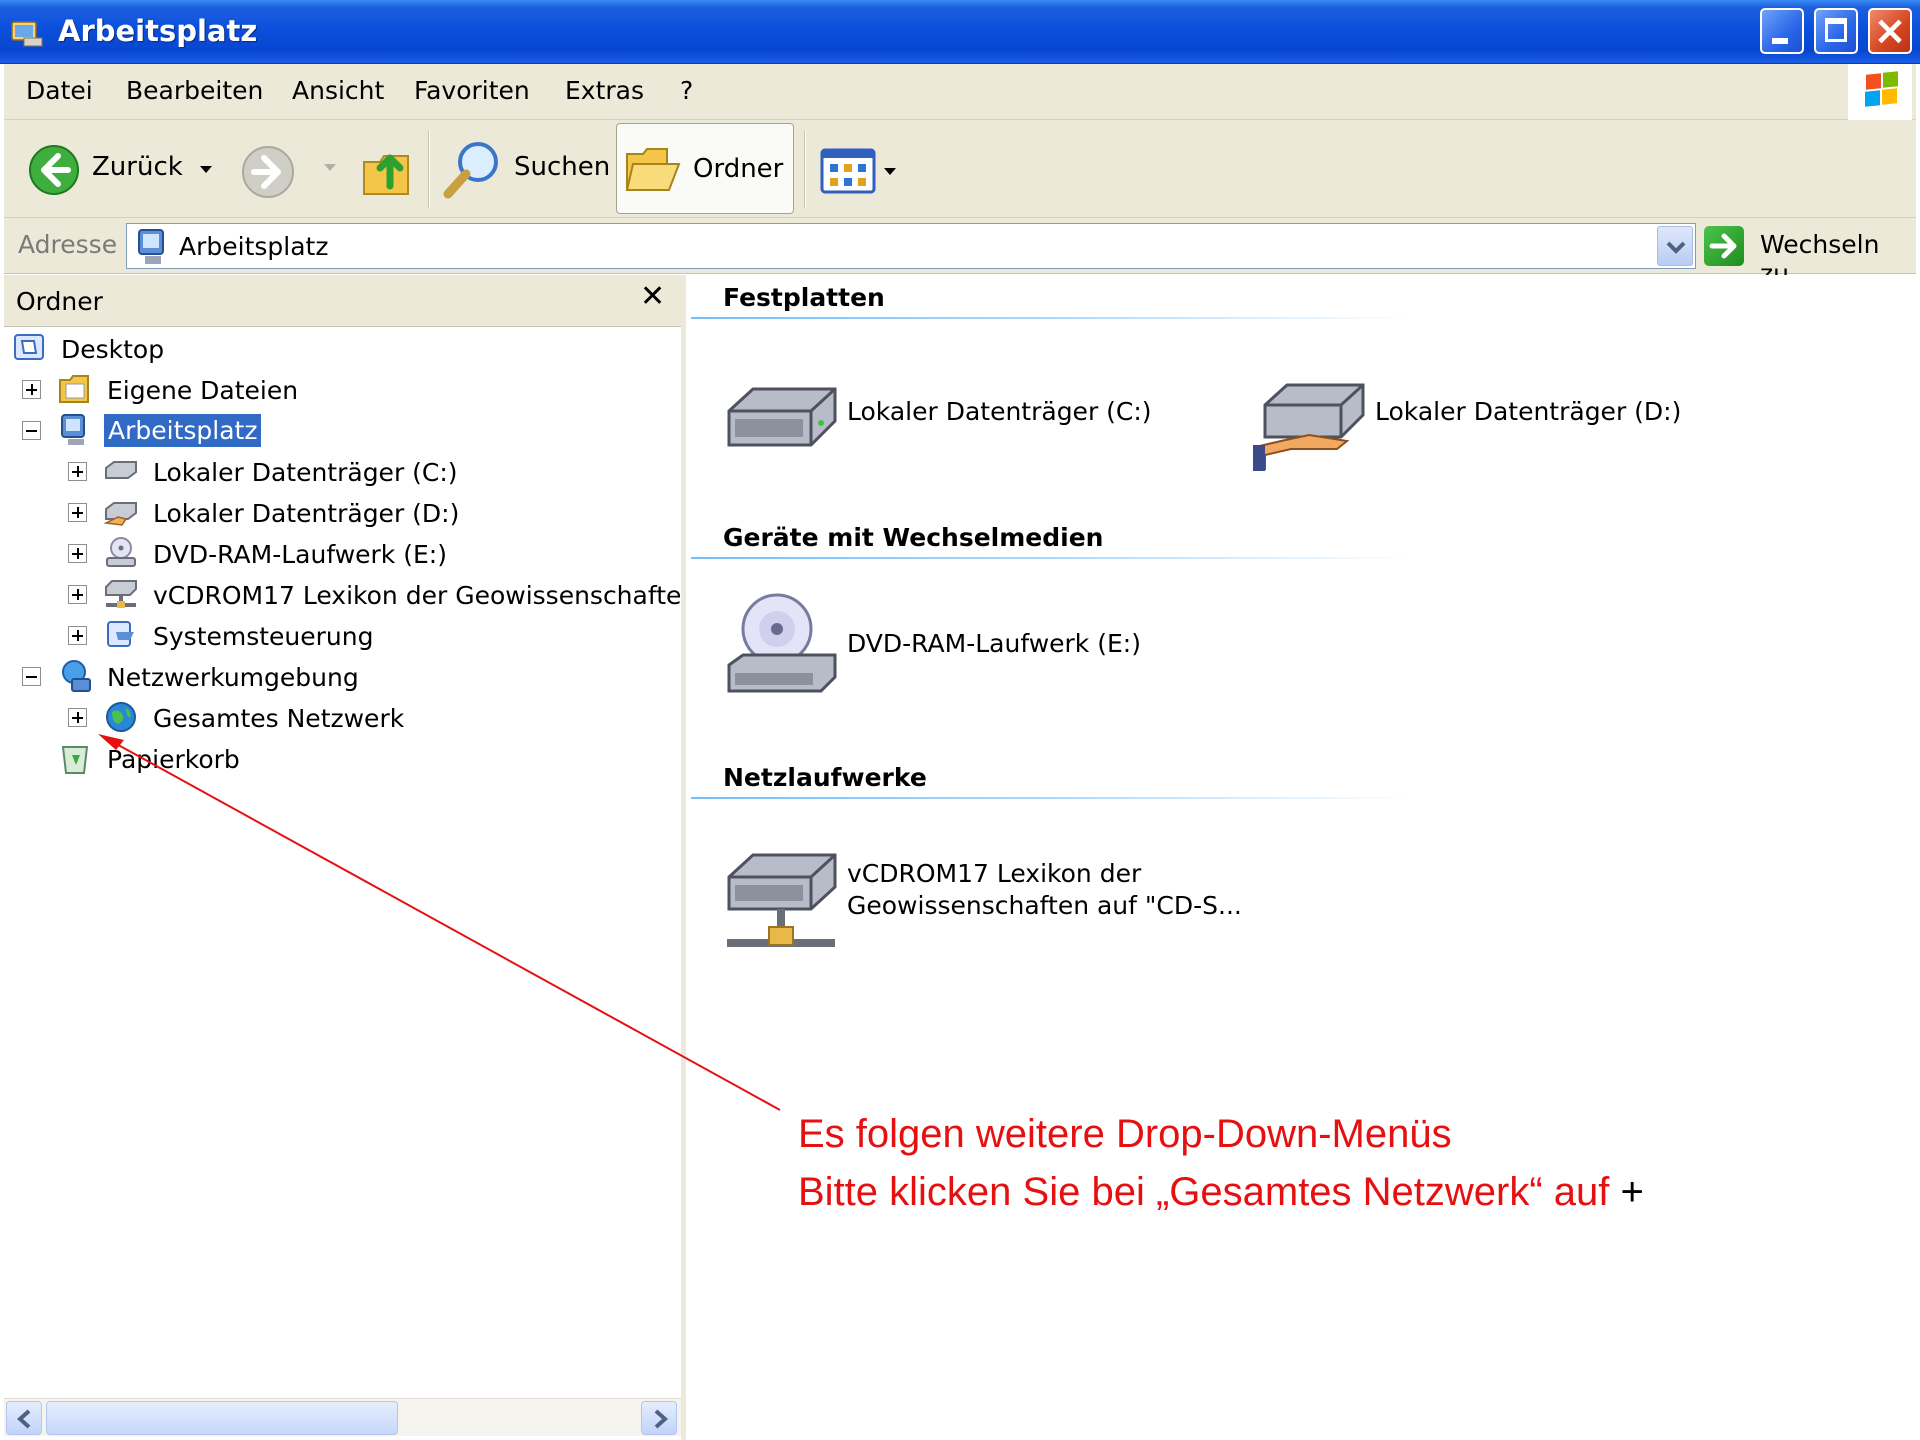  What do you see at coordinates (960, 32) in the screenshot?
I see `title-bar: Arbeitsplatz ×` at bounding box center [960, 32].